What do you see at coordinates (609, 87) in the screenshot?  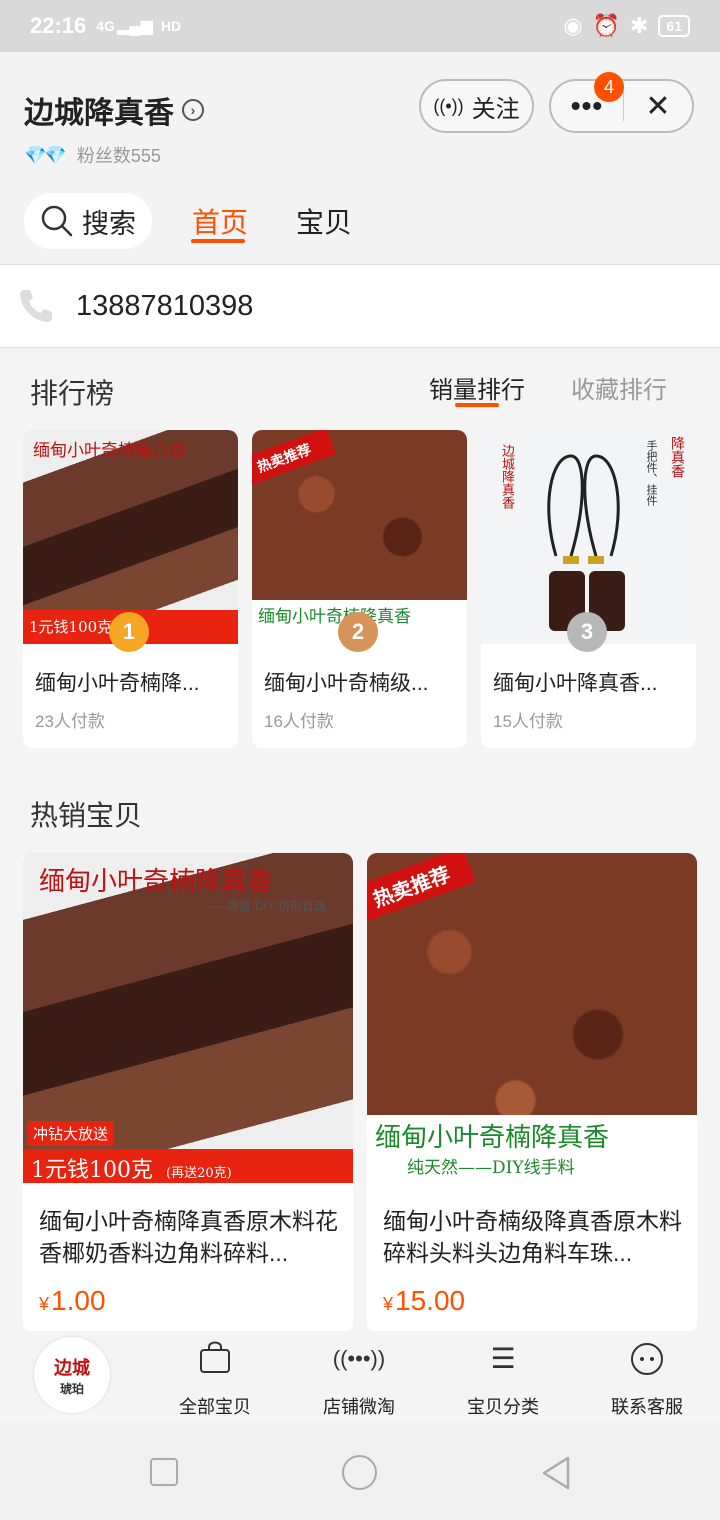 I see `notification-badge: 4` at bounding box center [609, 87].